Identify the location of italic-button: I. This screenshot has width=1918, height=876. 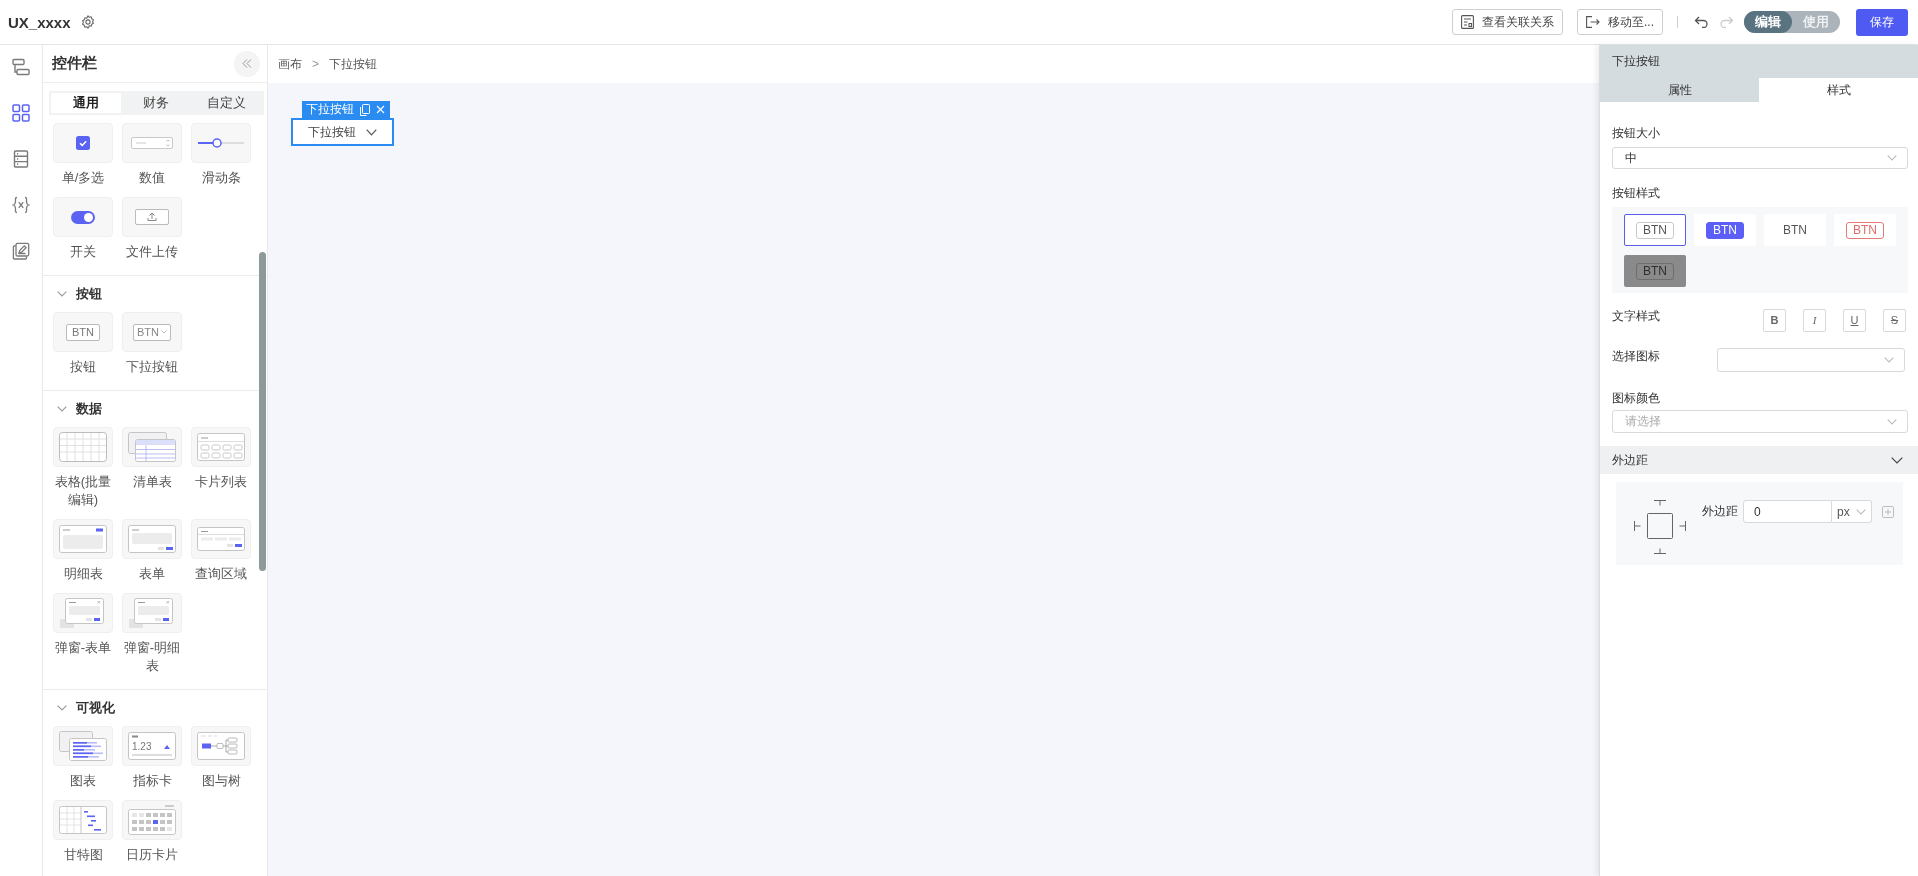
(1814, 320).